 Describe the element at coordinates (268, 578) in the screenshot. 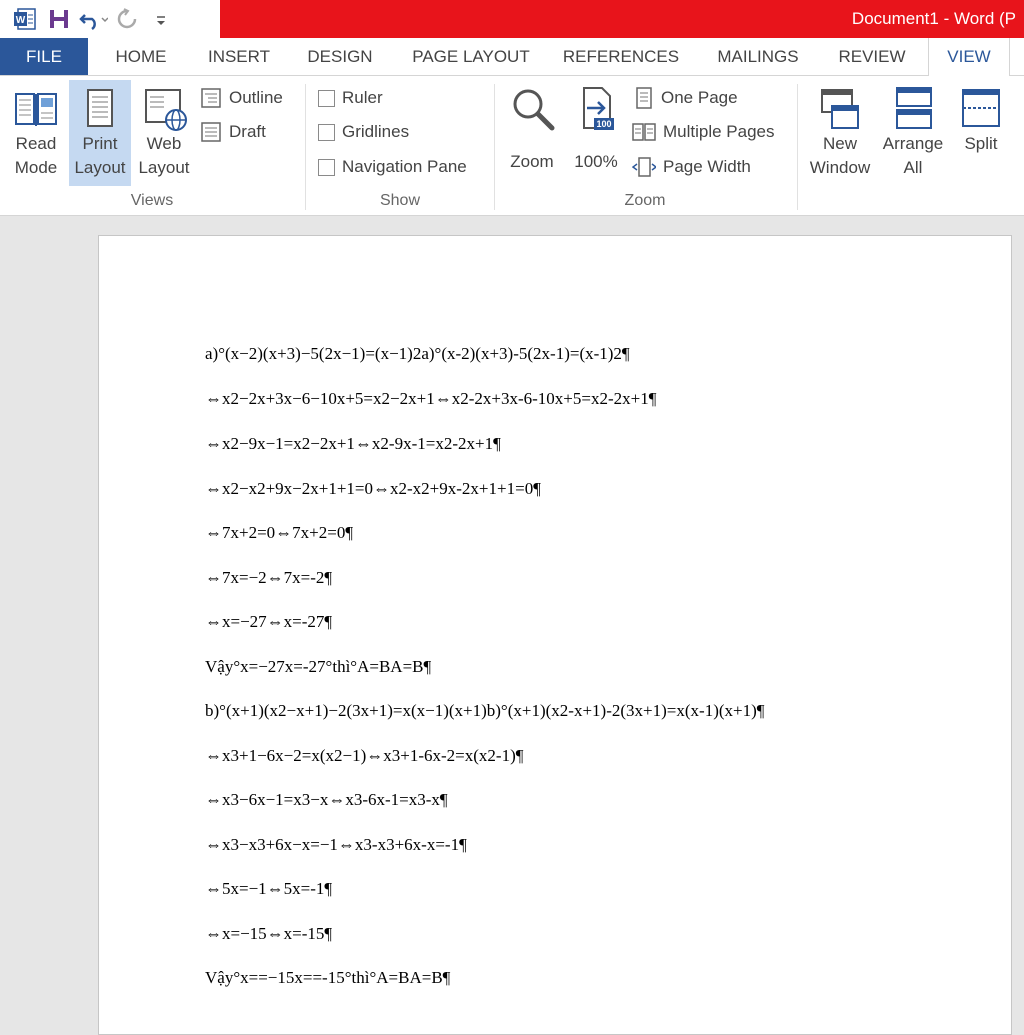

I see `document-line-6: ⇔7x=−2⇔7x=-2¶` at that location.